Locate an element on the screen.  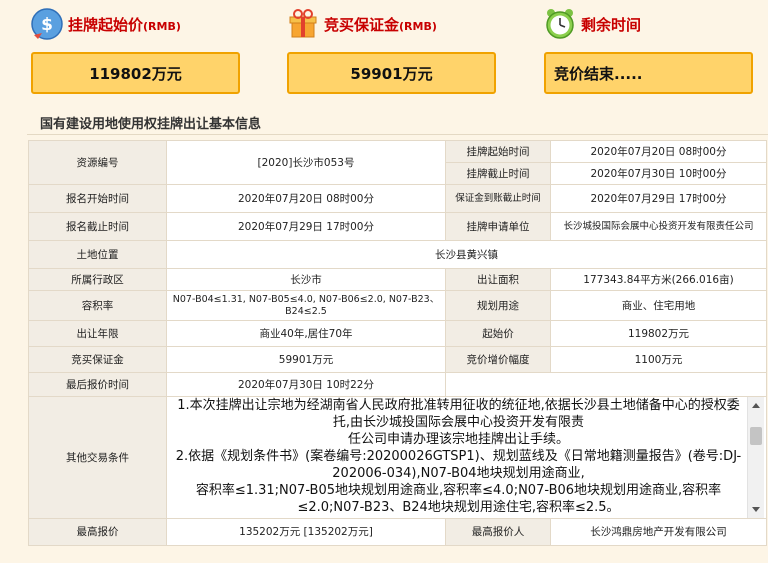
table-row: 土地位置 长沙县黄兴镇 is located at coordinates (397, 254).